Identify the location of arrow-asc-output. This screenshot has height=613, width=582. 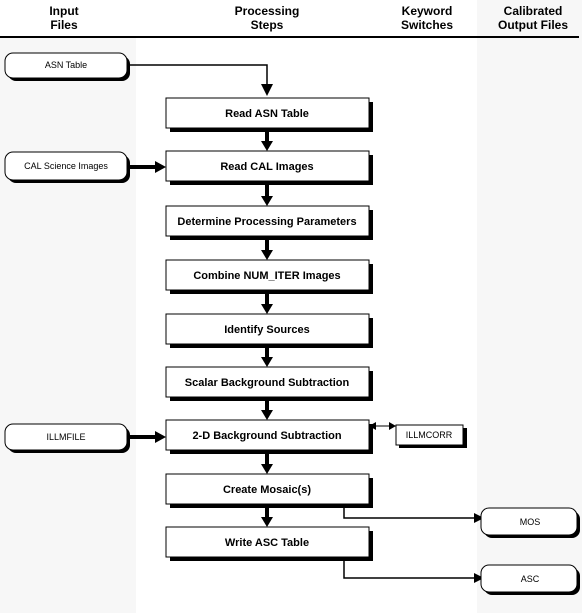
(409, 570).